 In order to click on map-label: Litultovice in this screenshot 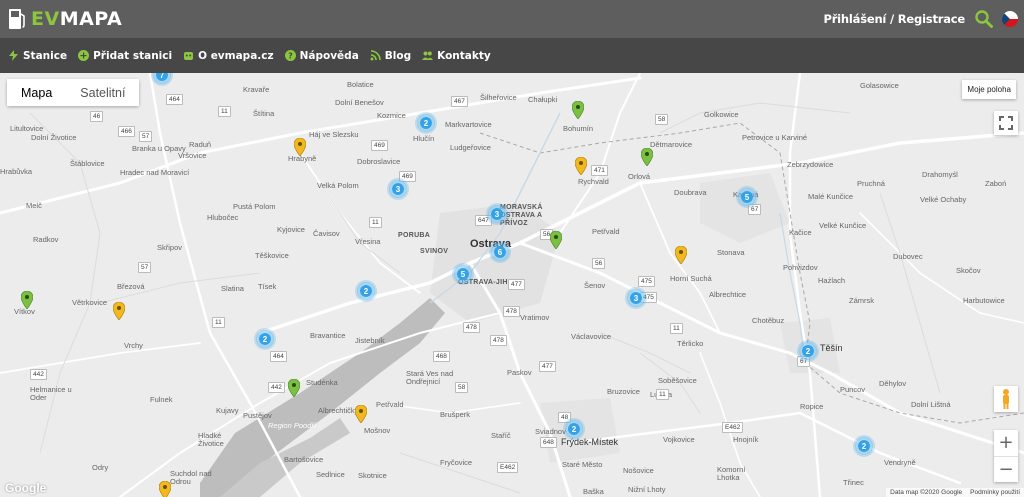, I will do `click(27, 128)`.